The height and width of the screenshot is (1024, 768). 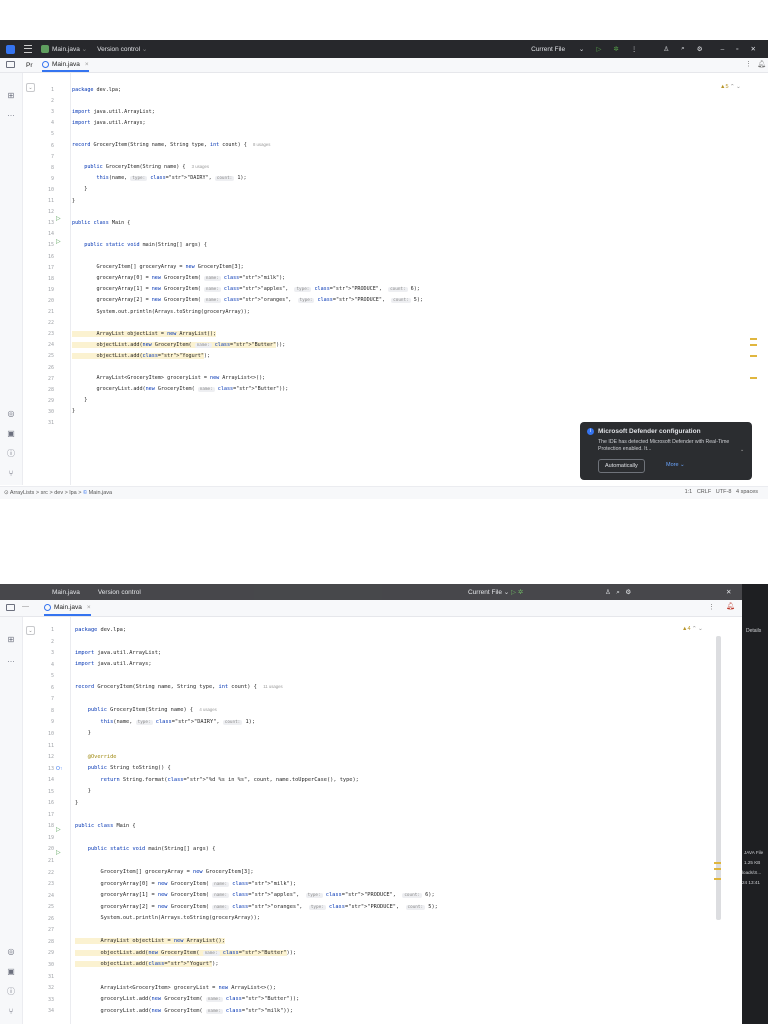 I want to click on minimize-icon: –, so click(x=723, y=49).